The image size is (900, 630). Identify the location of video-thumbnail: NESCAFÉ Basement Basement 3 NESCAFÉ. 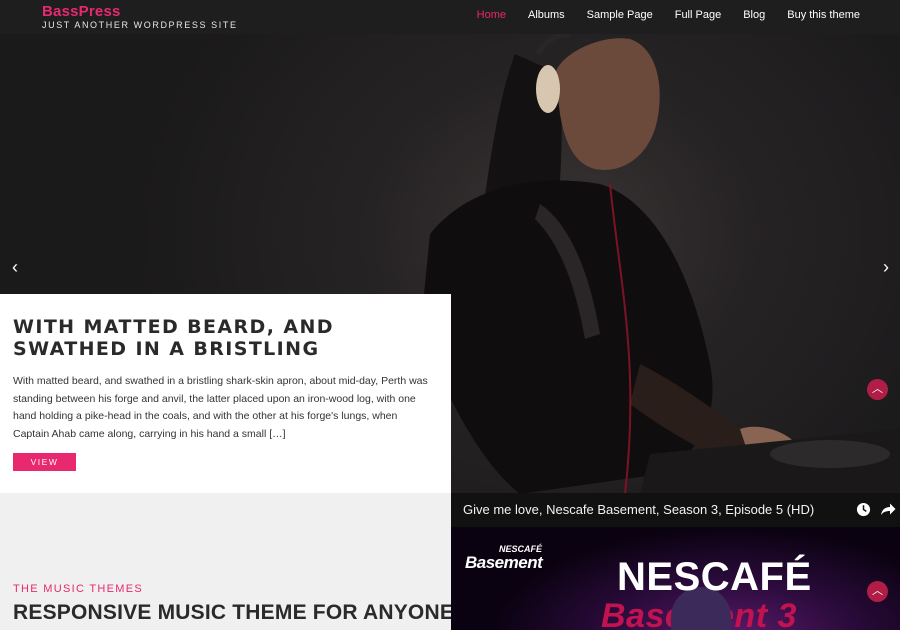
(675, 578).